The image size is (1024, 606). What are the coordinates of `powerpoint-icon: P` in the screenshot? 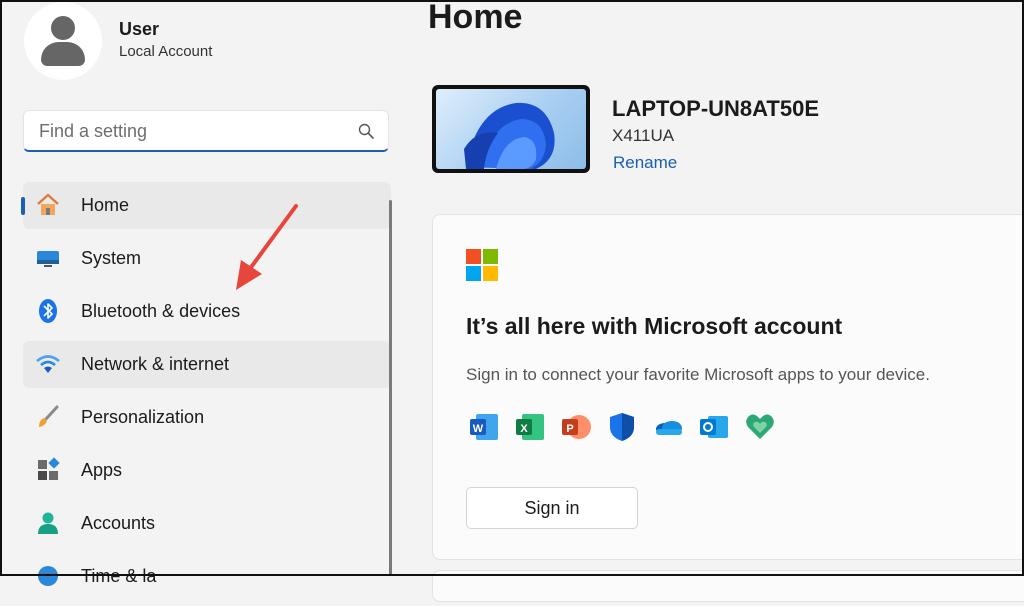 It's located at (576, 427).